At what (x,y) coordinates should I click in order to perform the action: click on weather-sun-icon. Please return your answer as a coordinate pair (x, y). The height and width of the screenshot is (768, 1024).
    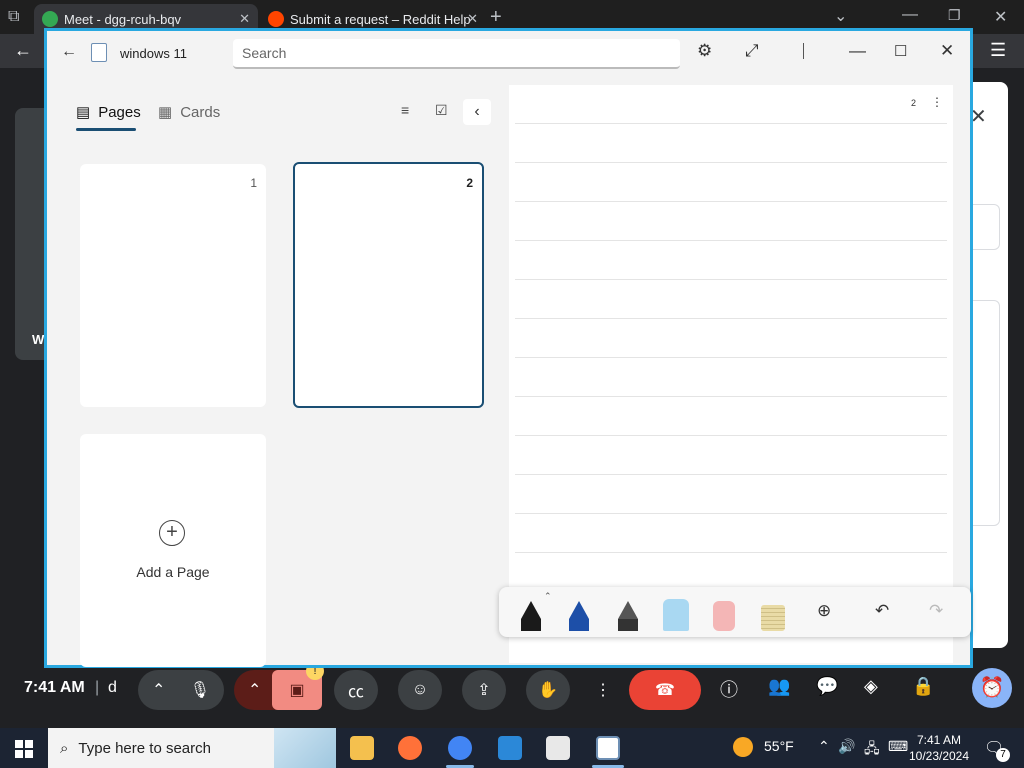
    Looking at the image, I should click on (743, 747).